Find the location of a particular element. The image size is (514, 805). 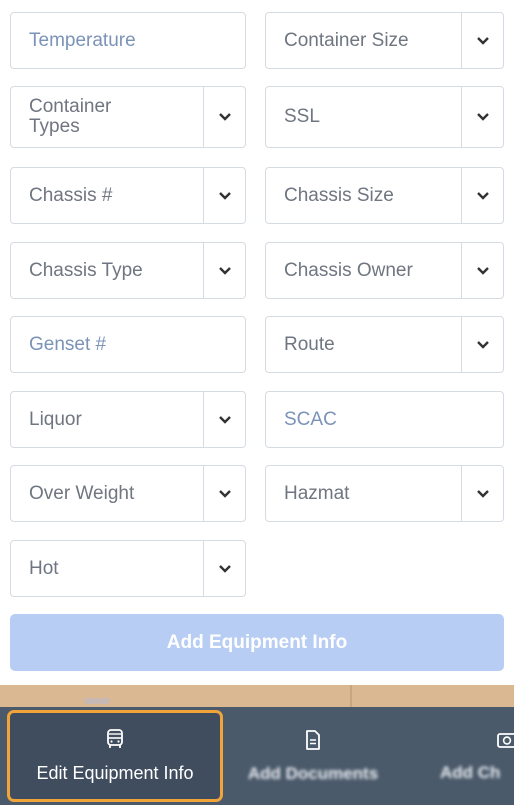

chassis-number-label: Chassis # is located at coordinates (71, 195).